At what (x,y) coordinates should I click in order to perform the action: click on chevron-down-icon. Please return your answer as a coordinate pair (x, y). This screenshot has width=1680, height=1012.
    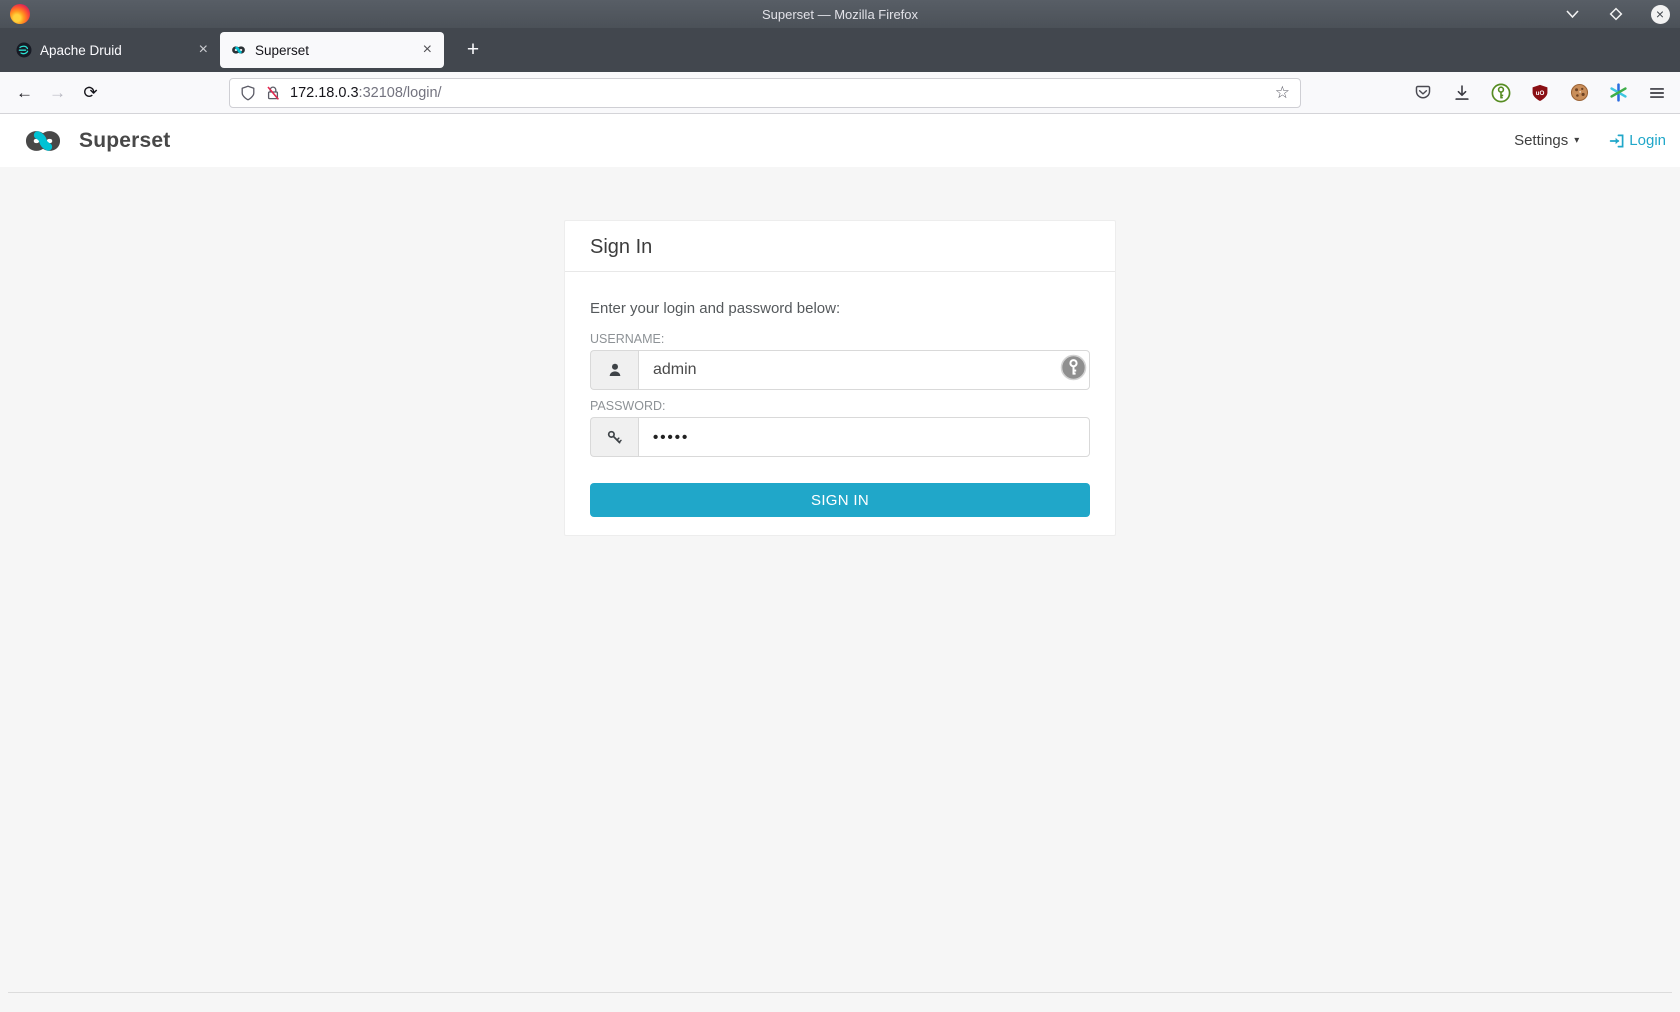
    Looking at the image, I should click on (1572, 14).